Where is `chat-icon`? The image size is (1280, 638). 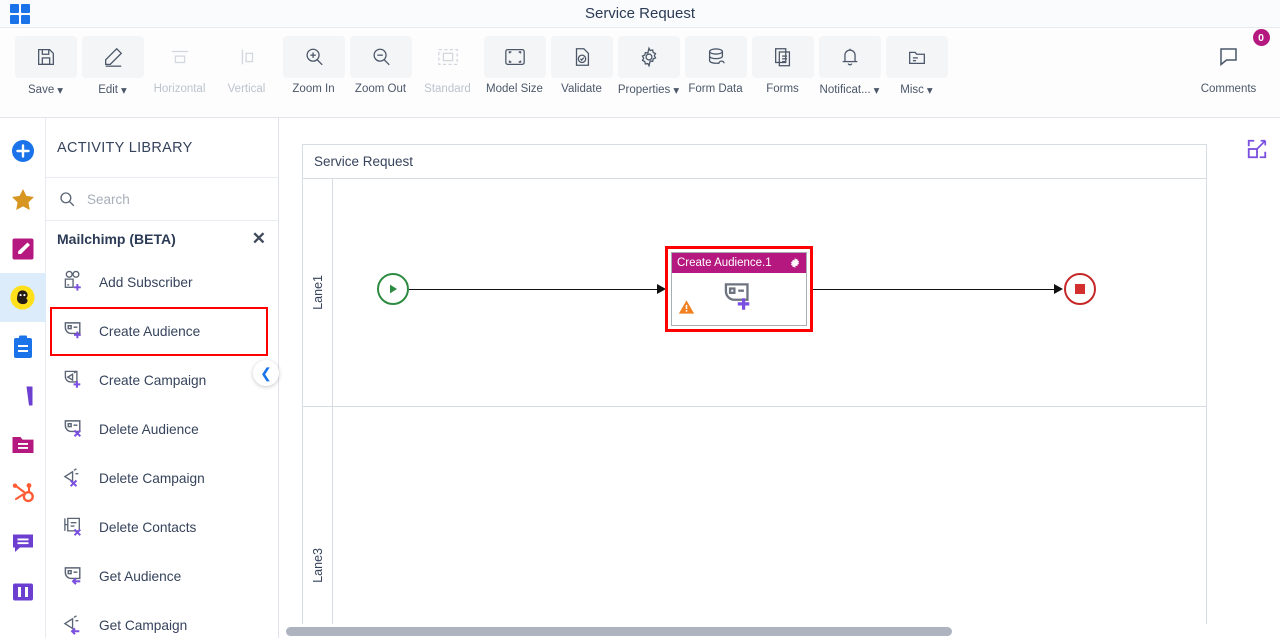 chat-icon is located at coordinates (22, 543).